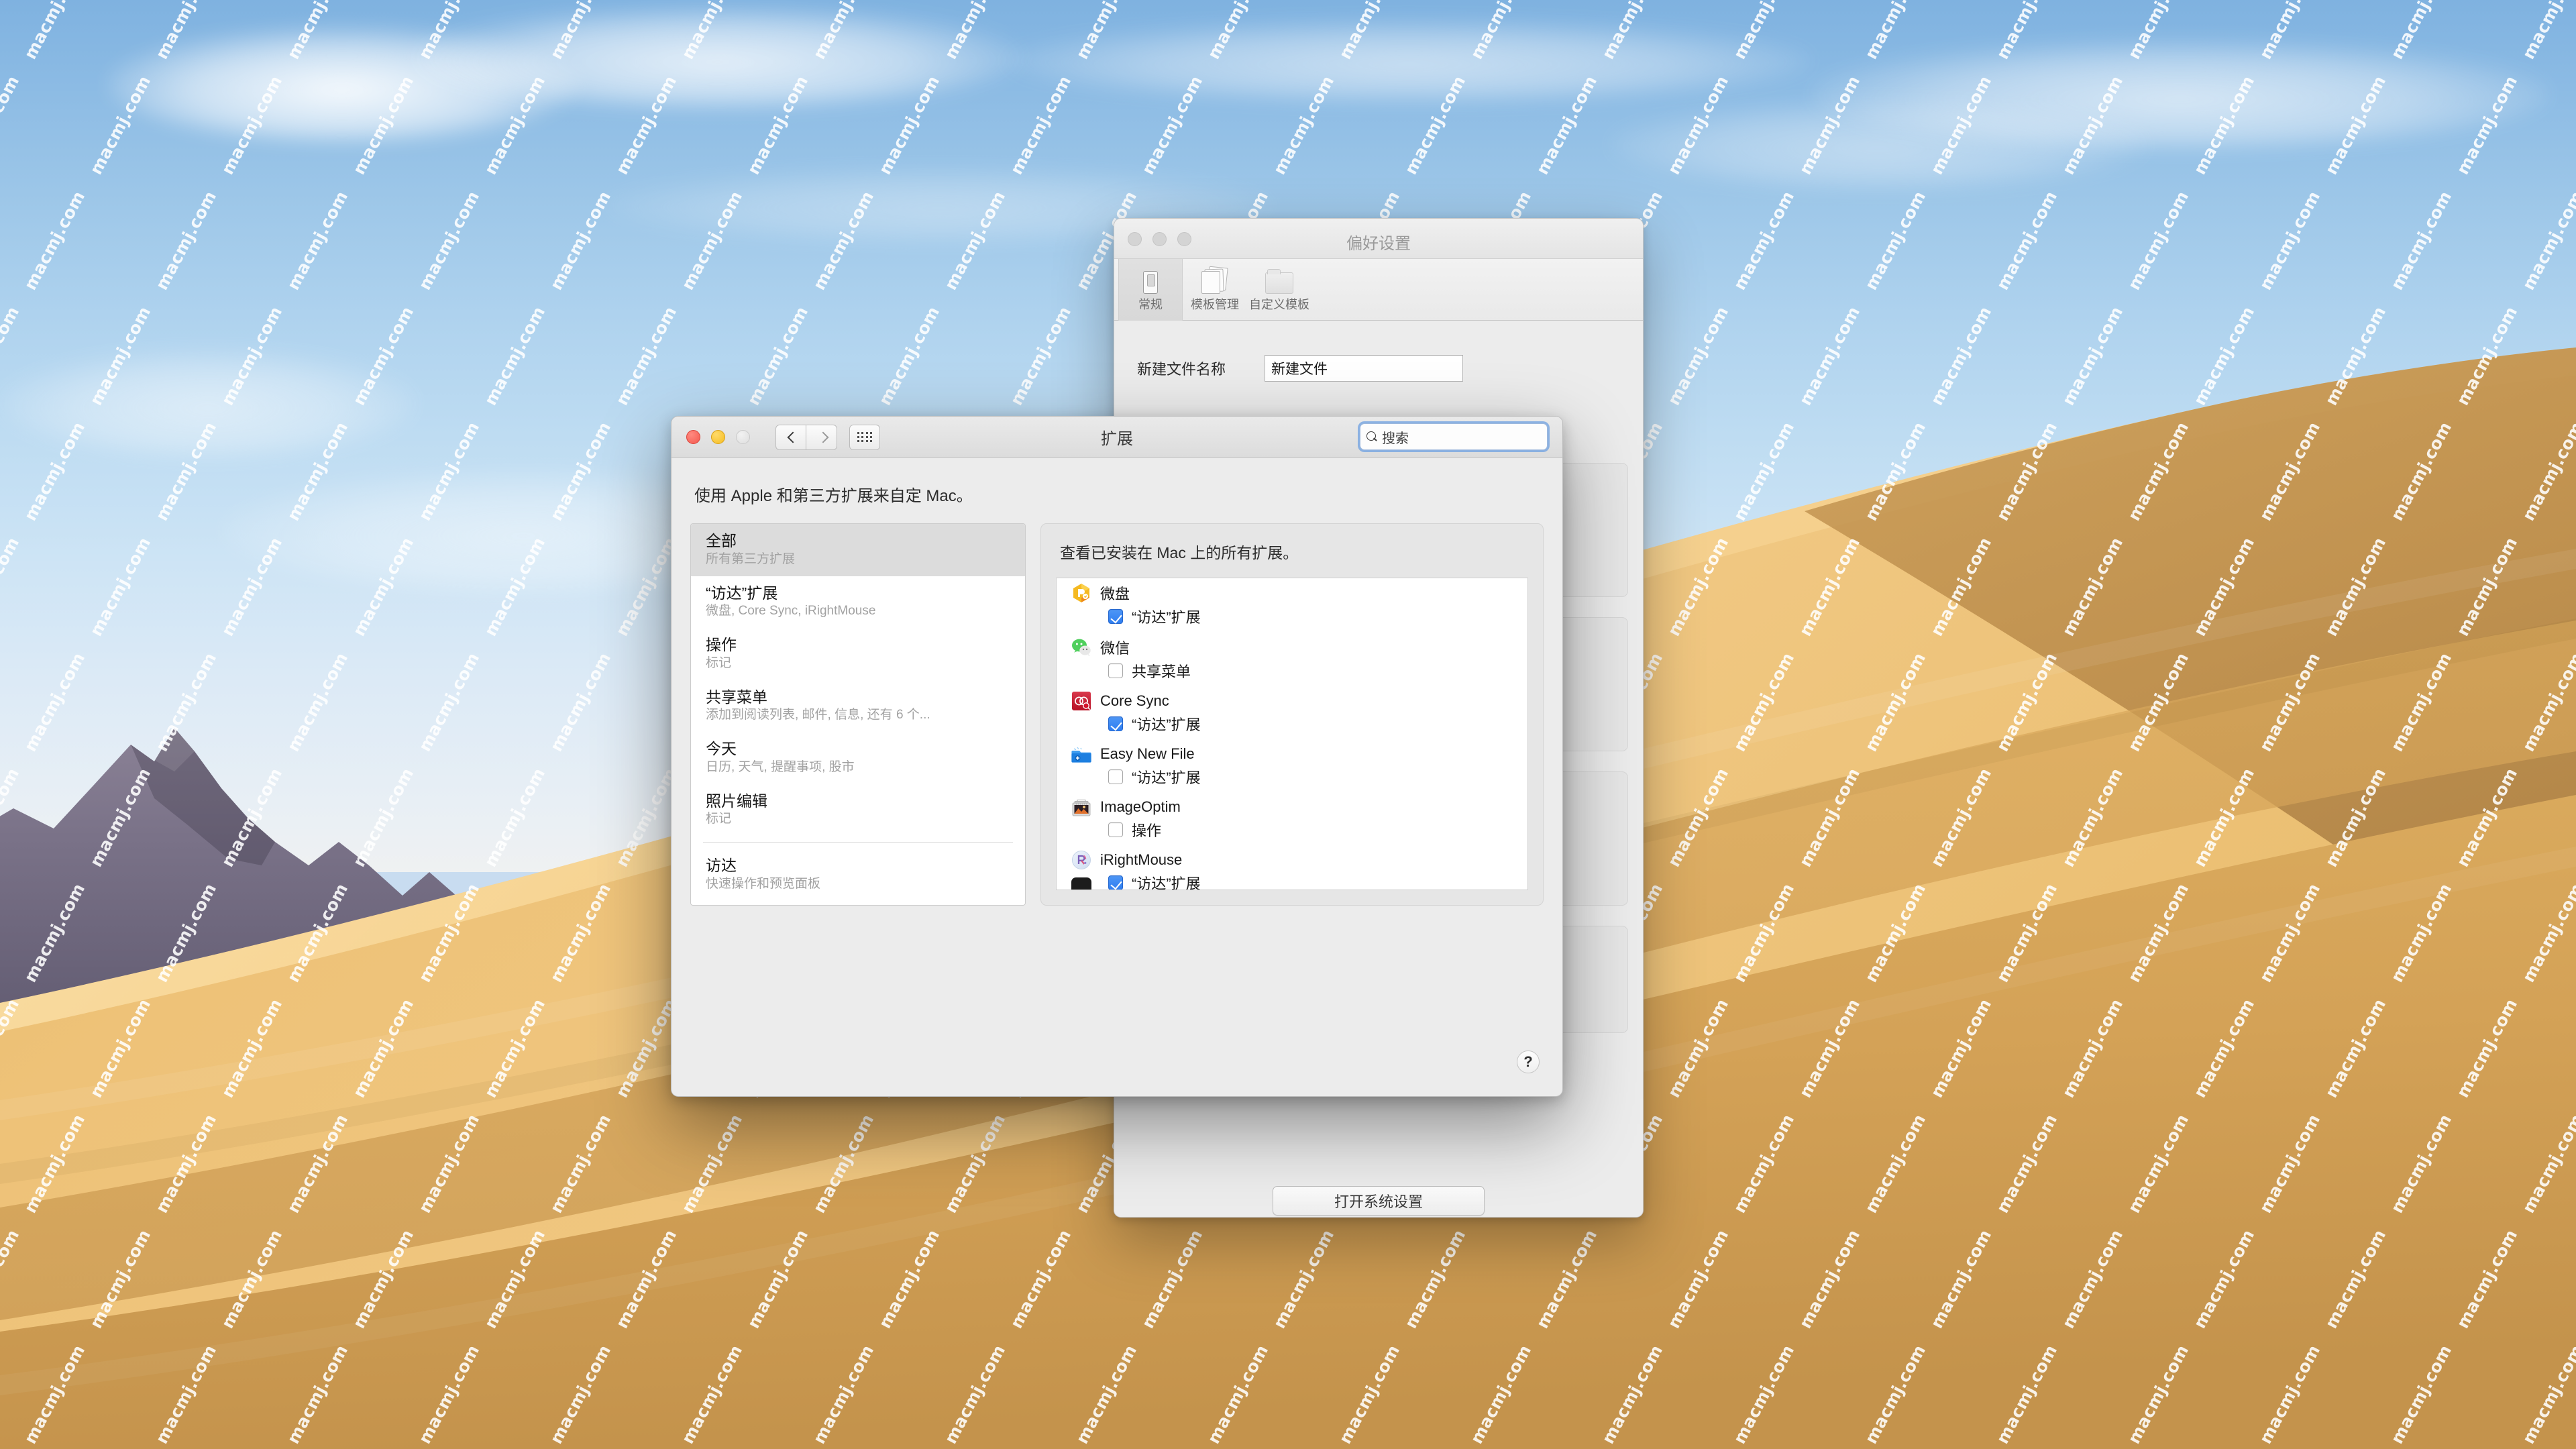 This screenshot has height=1449, width=2576. What do you see at coordinates (858, 842) in the screenshot?
I see `sidebar-separator` at bounding box center [858, 842].